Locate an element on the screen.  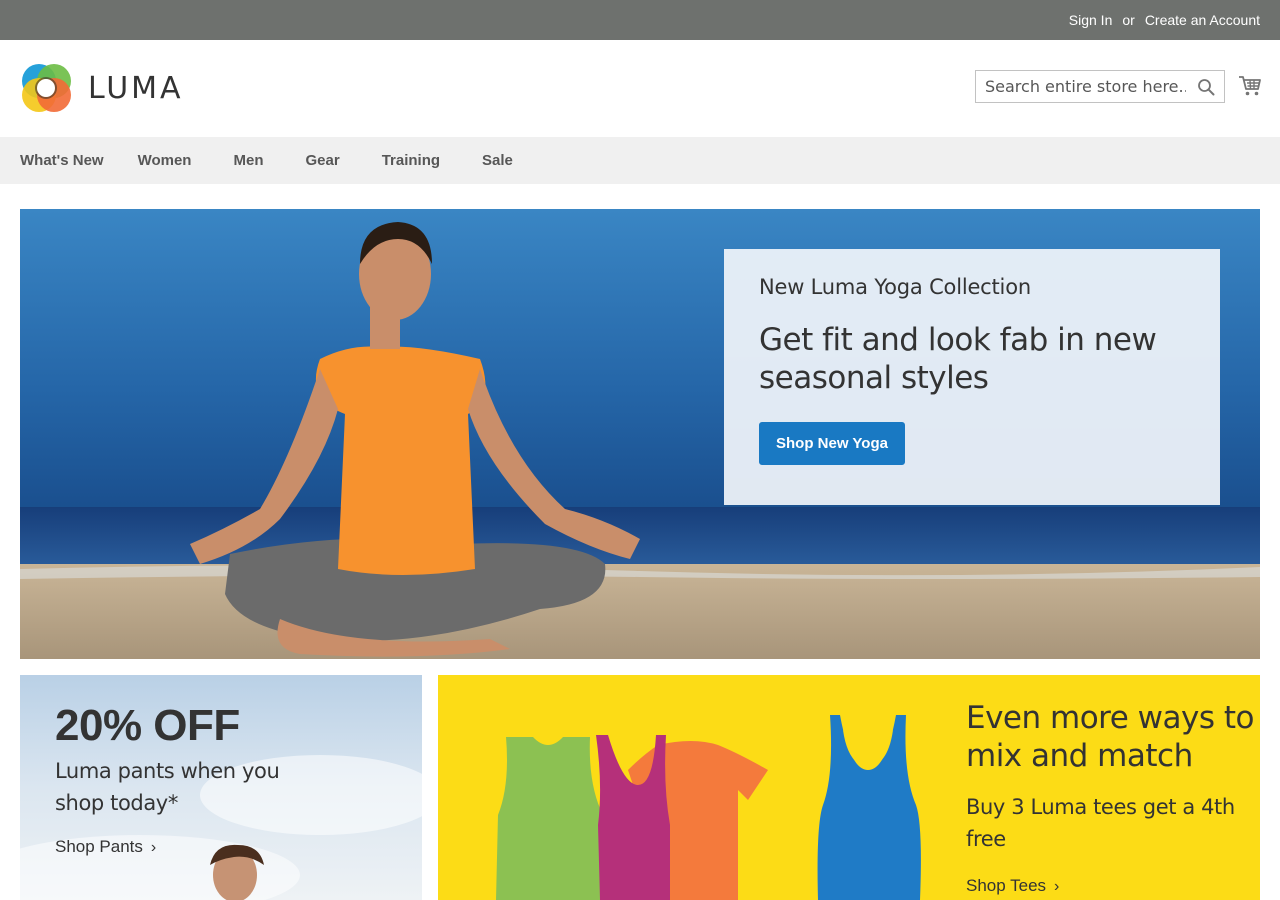
promo-tees-subtitle: Buy 3 Luma tees get a 4th free is located at coordinates (1100, 823).